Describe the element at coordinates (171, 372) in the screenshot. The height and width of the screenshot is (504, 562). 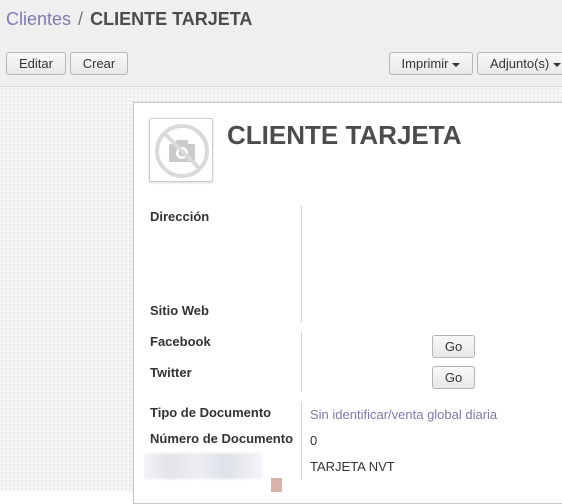
I see `twitter-label: Twitter` at that location.